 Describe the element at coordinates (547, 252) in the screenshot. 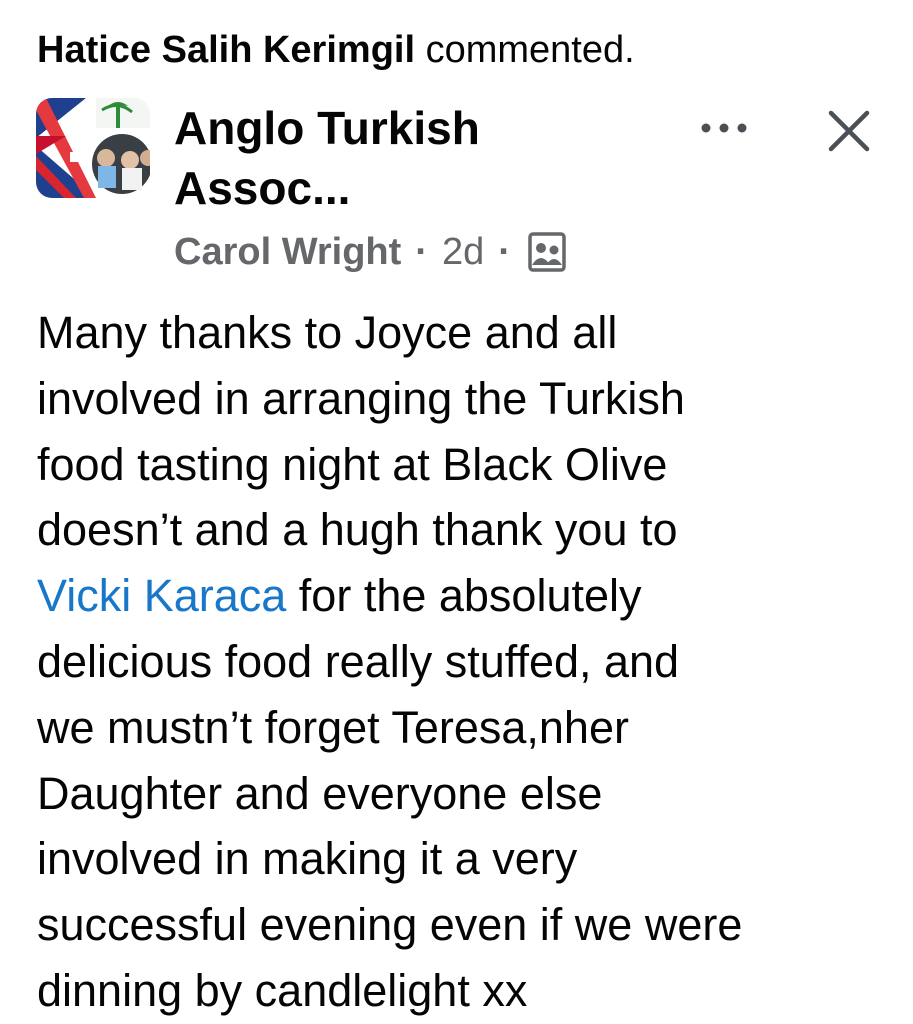

I see `members-group-icon` at that location.